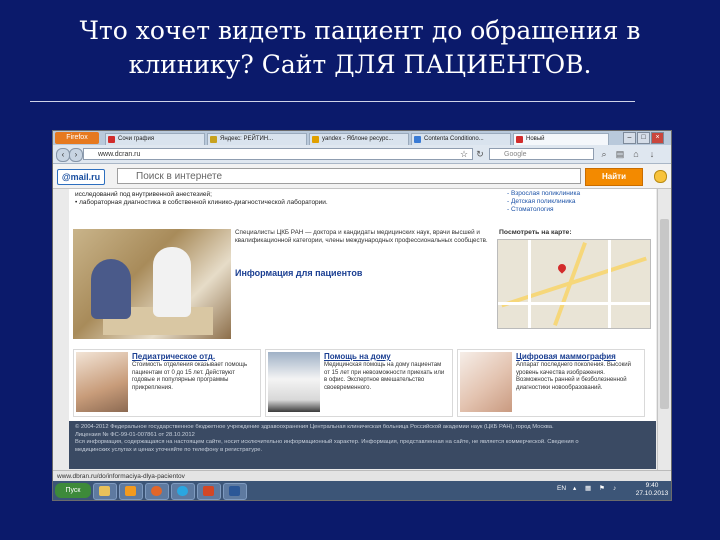 The image size is (720, 540). Describe the element at coordinates (562, 268) in the screenshot. I see `map-pin-icon` at that location.